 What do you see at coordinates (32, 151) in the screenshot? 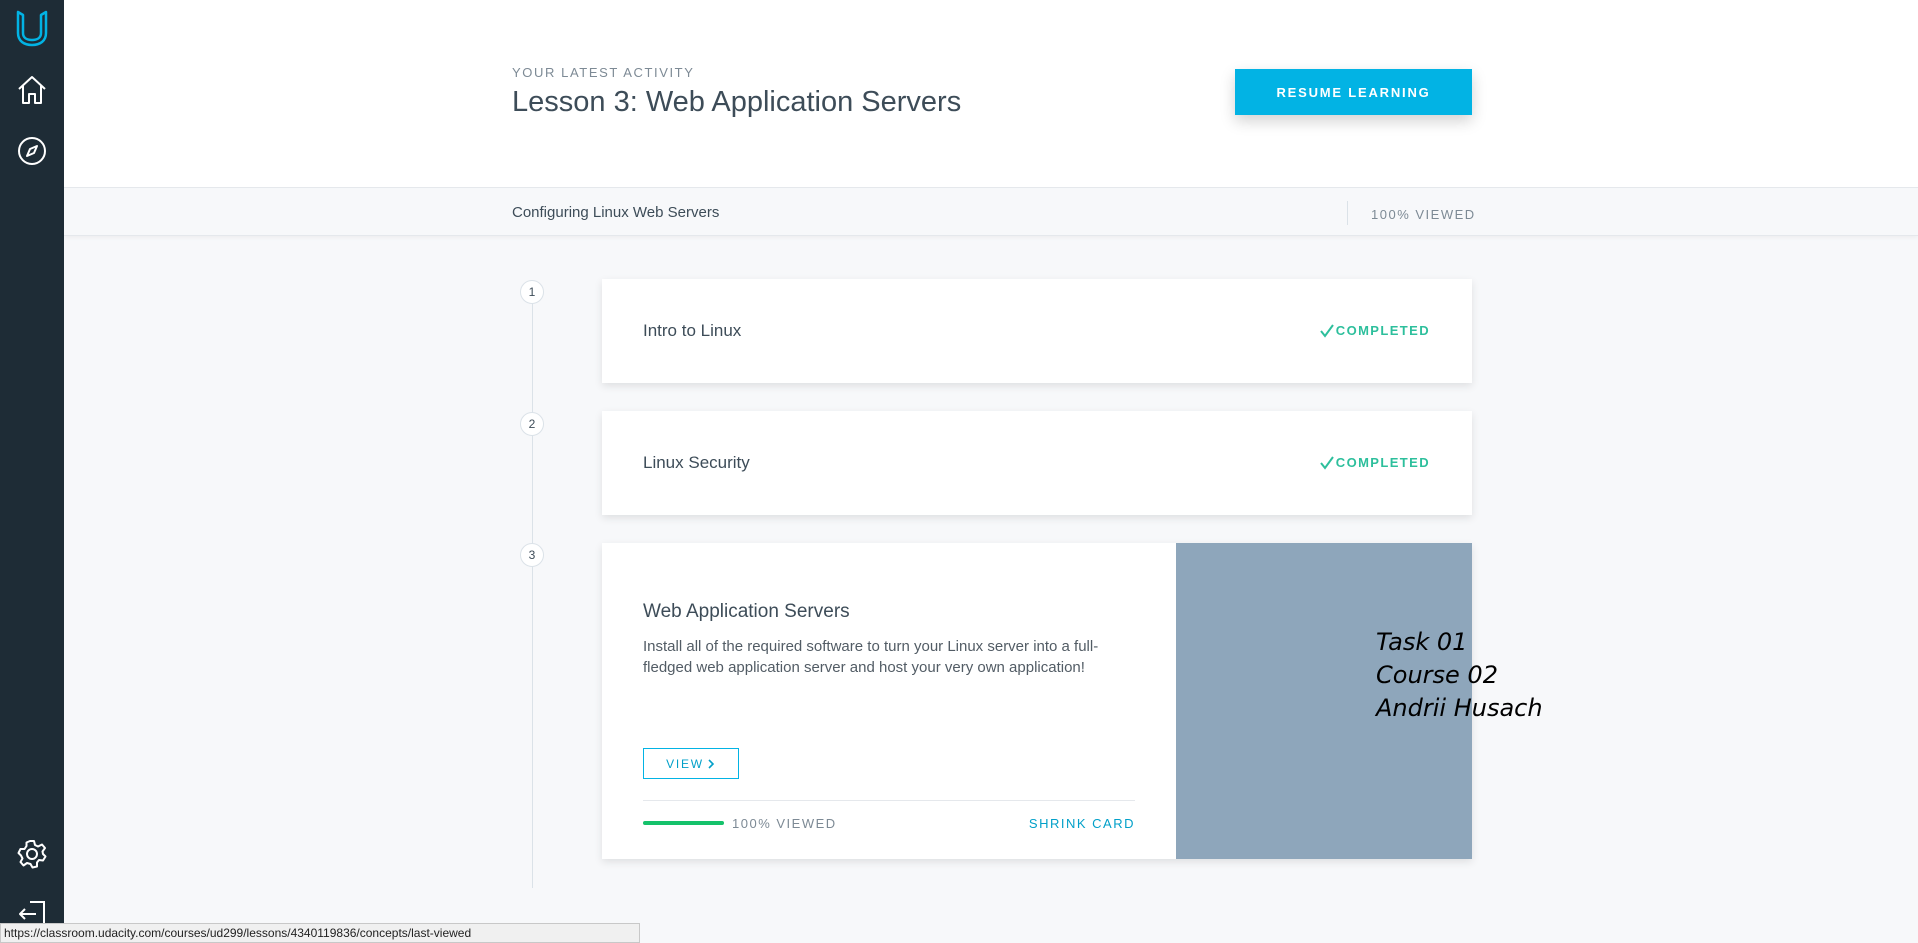
I see `compass-icon` at bounding box center [32, 151].